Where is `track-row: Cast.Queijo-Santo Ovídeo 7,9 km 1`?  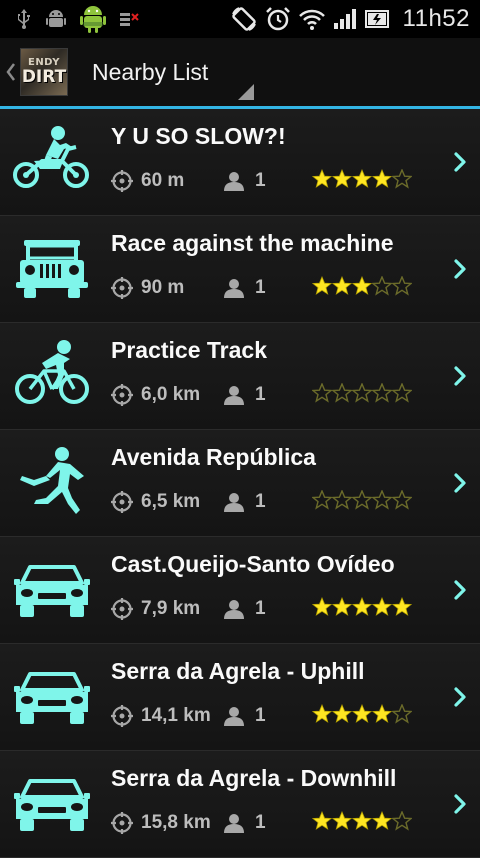 track-row: Cast.Queijo-Santo Ovídeo 7,9 km 1 is located at coordinates (240, 590).